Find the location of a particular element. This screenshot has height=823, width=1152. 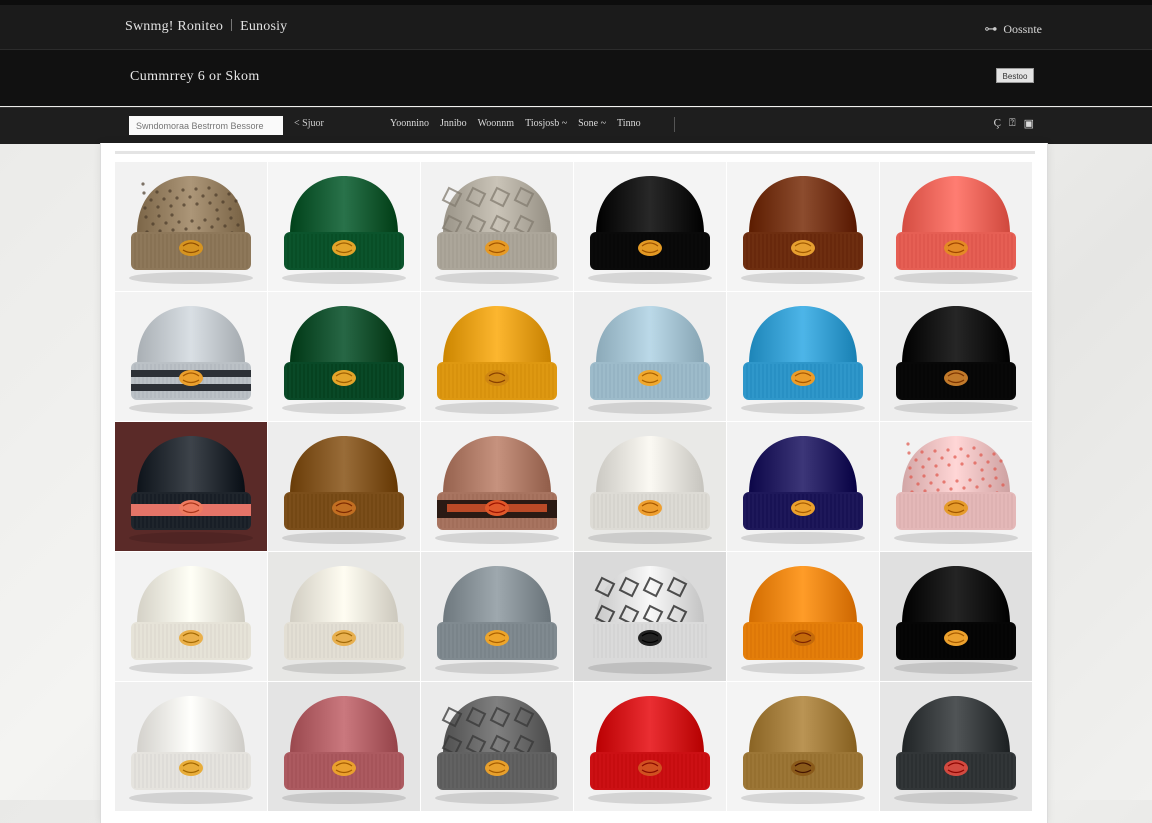

brand-divider is located at coordinates (232, 25).